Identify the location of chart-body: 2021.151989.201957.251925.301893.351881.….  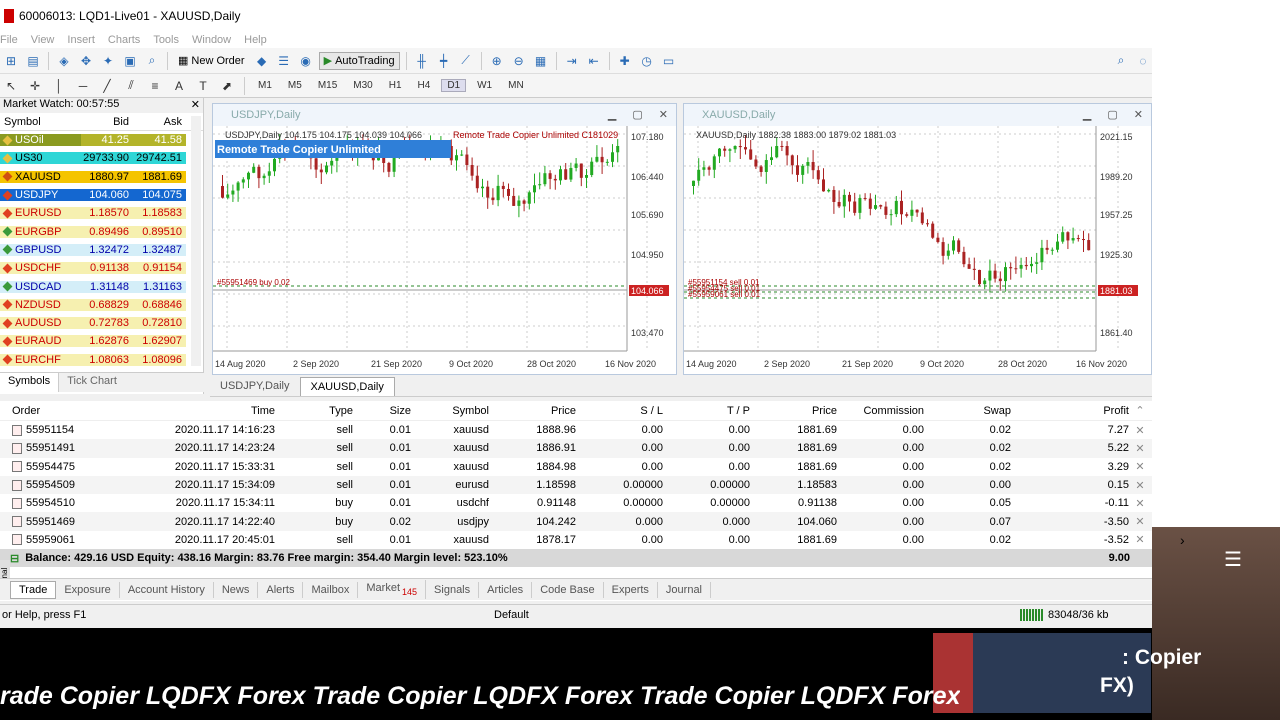
(917, 250).